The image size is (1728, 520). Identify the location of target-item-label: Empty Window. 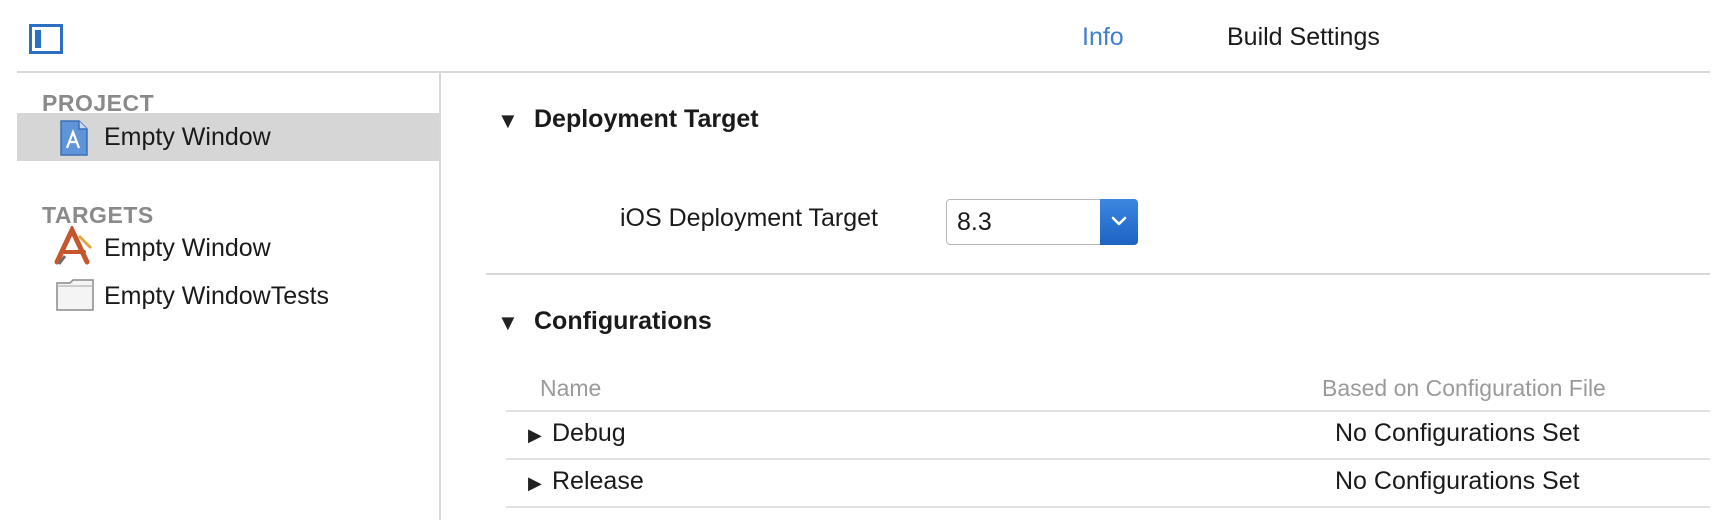
(187, 248).